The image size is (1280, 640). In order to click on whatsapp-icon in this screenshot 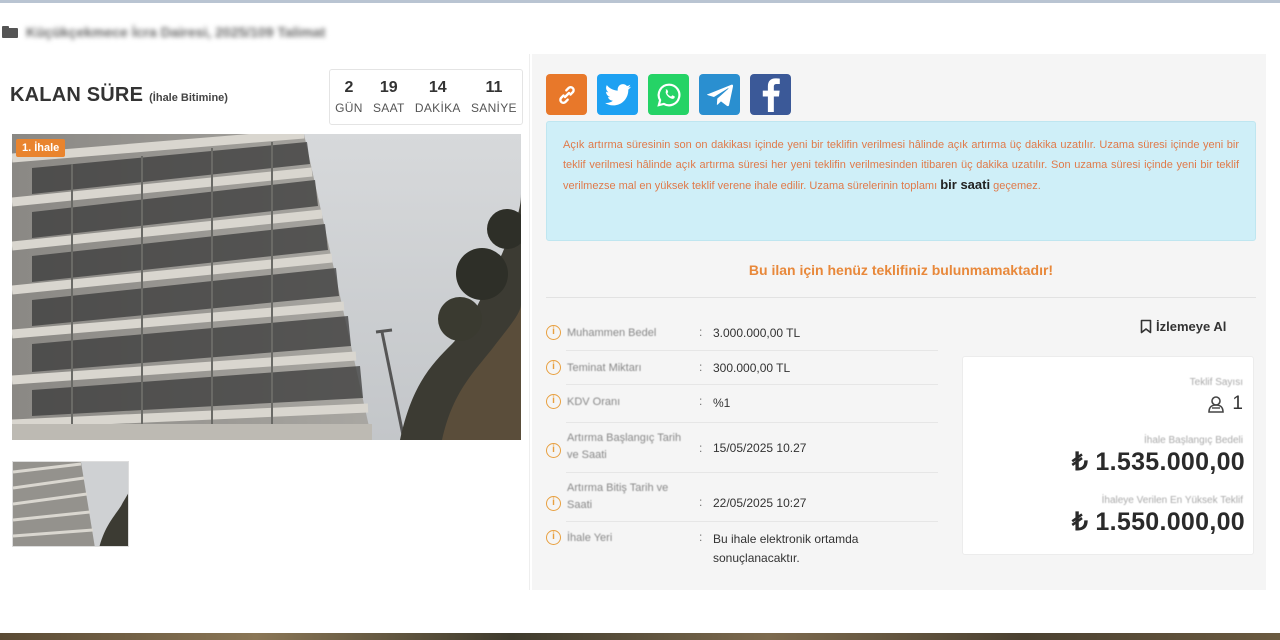, I will do `click(668, 95)`.